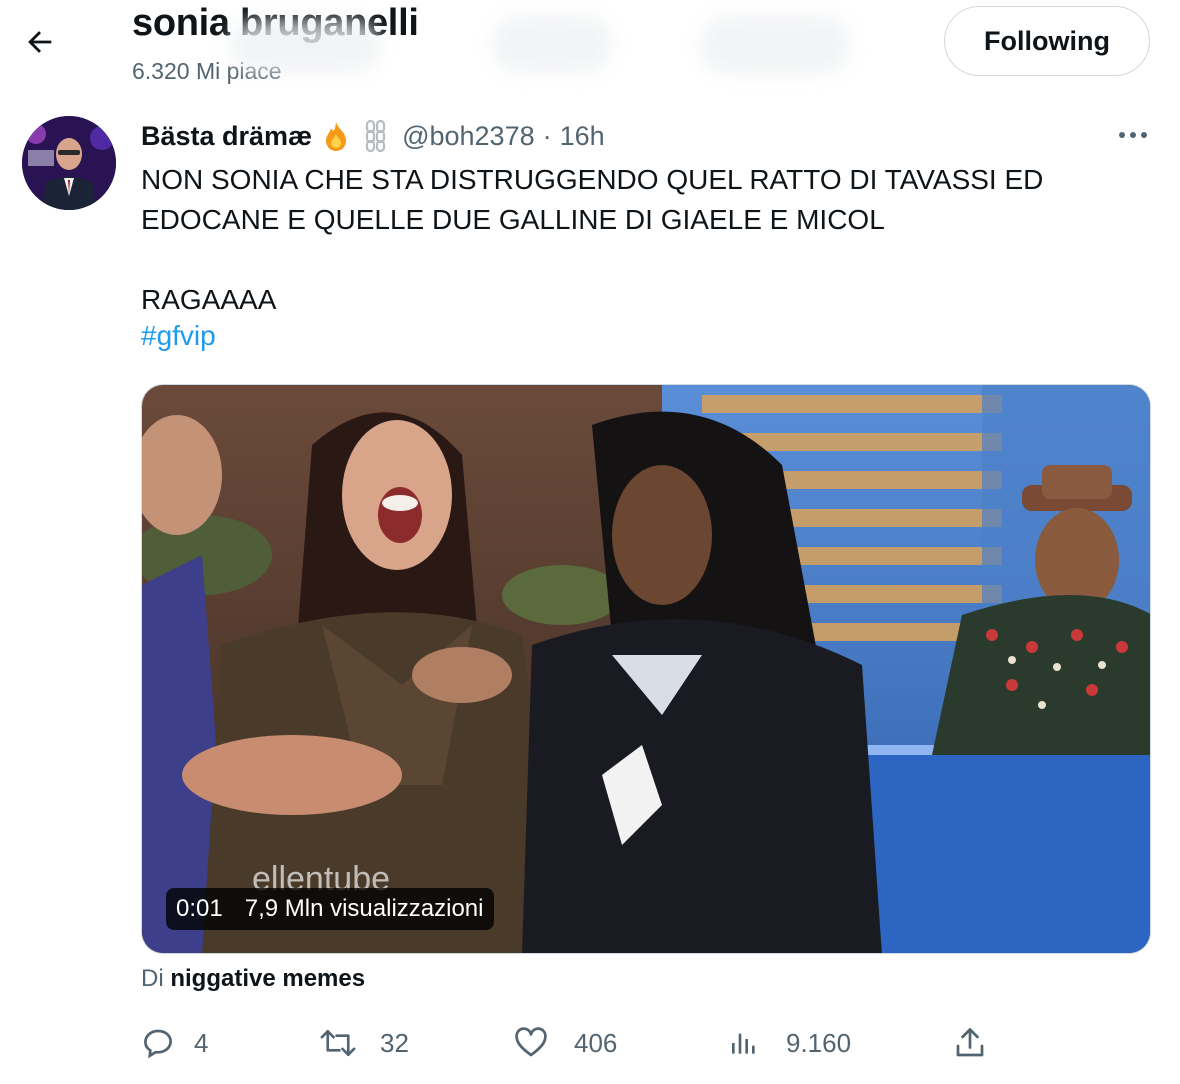 The height and width of the screenshot is (1084, 1180). Describe the element at coordinates (596, 1042) in the screenshot. I see `like-count: 406` at that location.